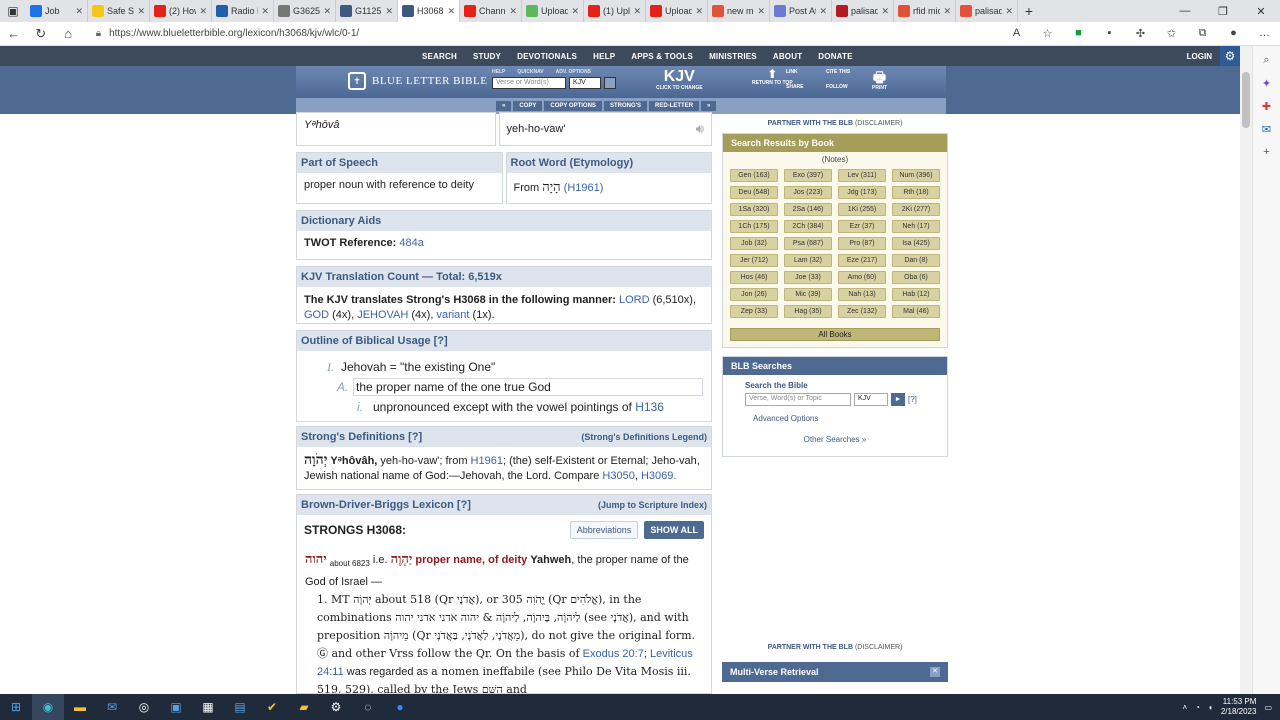  I want to click on kjv-word-link: GOD, so click(316, 315).